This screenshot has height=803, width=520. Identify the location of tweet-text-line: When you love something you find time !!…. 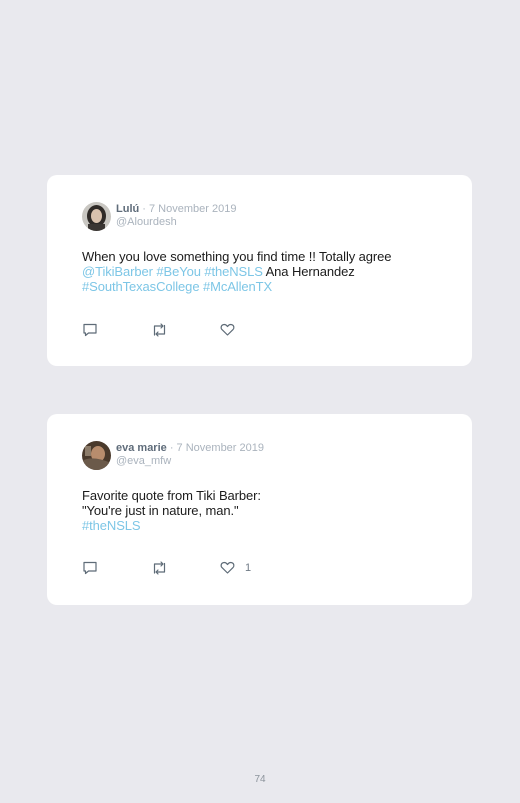
(237, 256).